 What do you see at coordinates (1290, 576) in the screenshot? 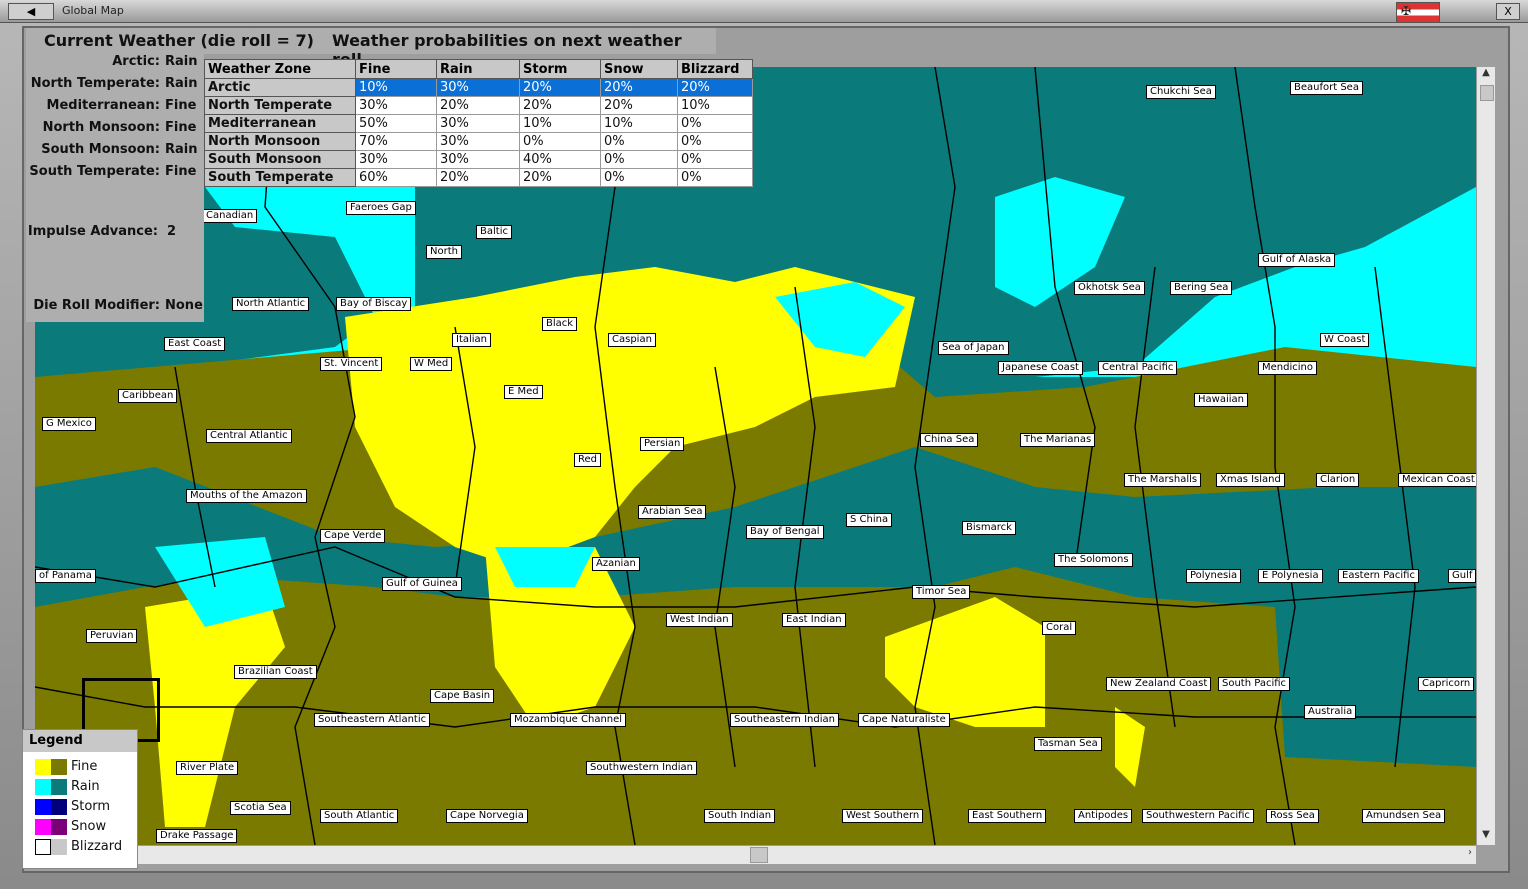
I see `sea-label: E Polynesia` at bounding box center [1290, 576].